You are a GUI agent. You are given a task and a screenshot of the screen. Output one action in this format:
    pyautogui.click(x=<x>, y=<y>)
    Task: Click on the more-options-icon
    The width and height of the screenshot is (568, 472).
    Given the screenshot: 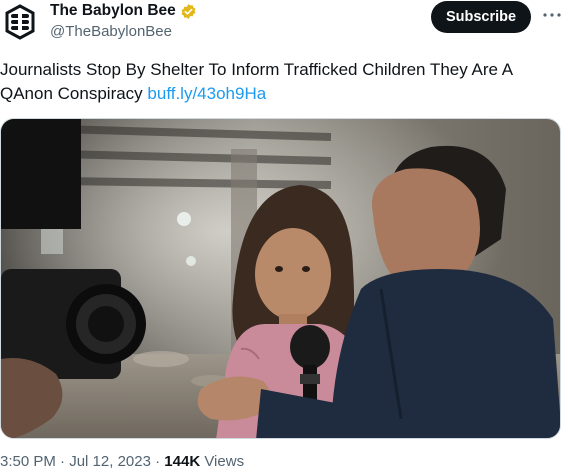 What is the action you would take?
    pyautogui.click(x=552, y=15)
    